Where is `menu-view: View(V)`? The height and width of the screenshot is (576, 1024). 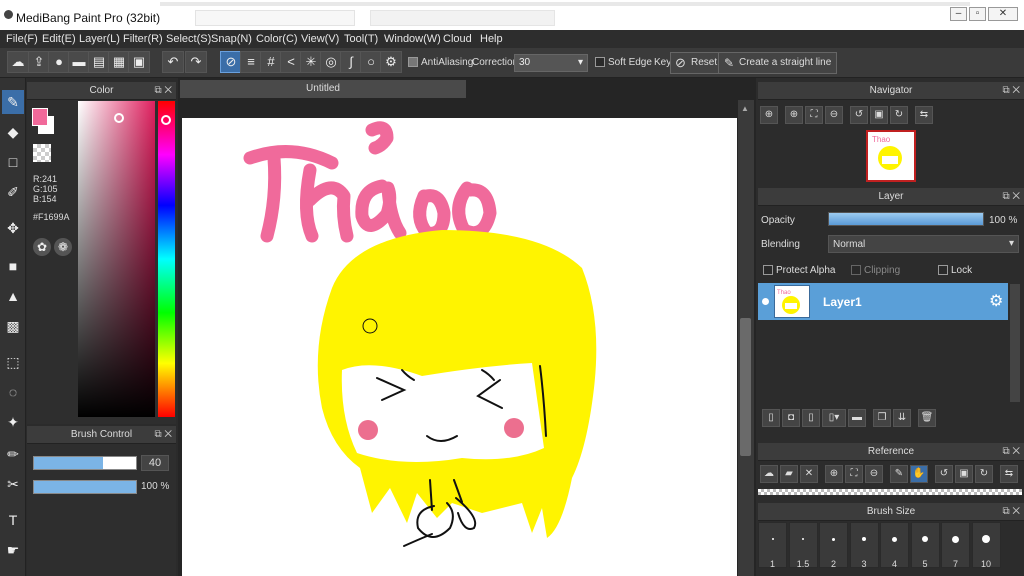
menu-view: View(V) is located at coordinates (320, 39).